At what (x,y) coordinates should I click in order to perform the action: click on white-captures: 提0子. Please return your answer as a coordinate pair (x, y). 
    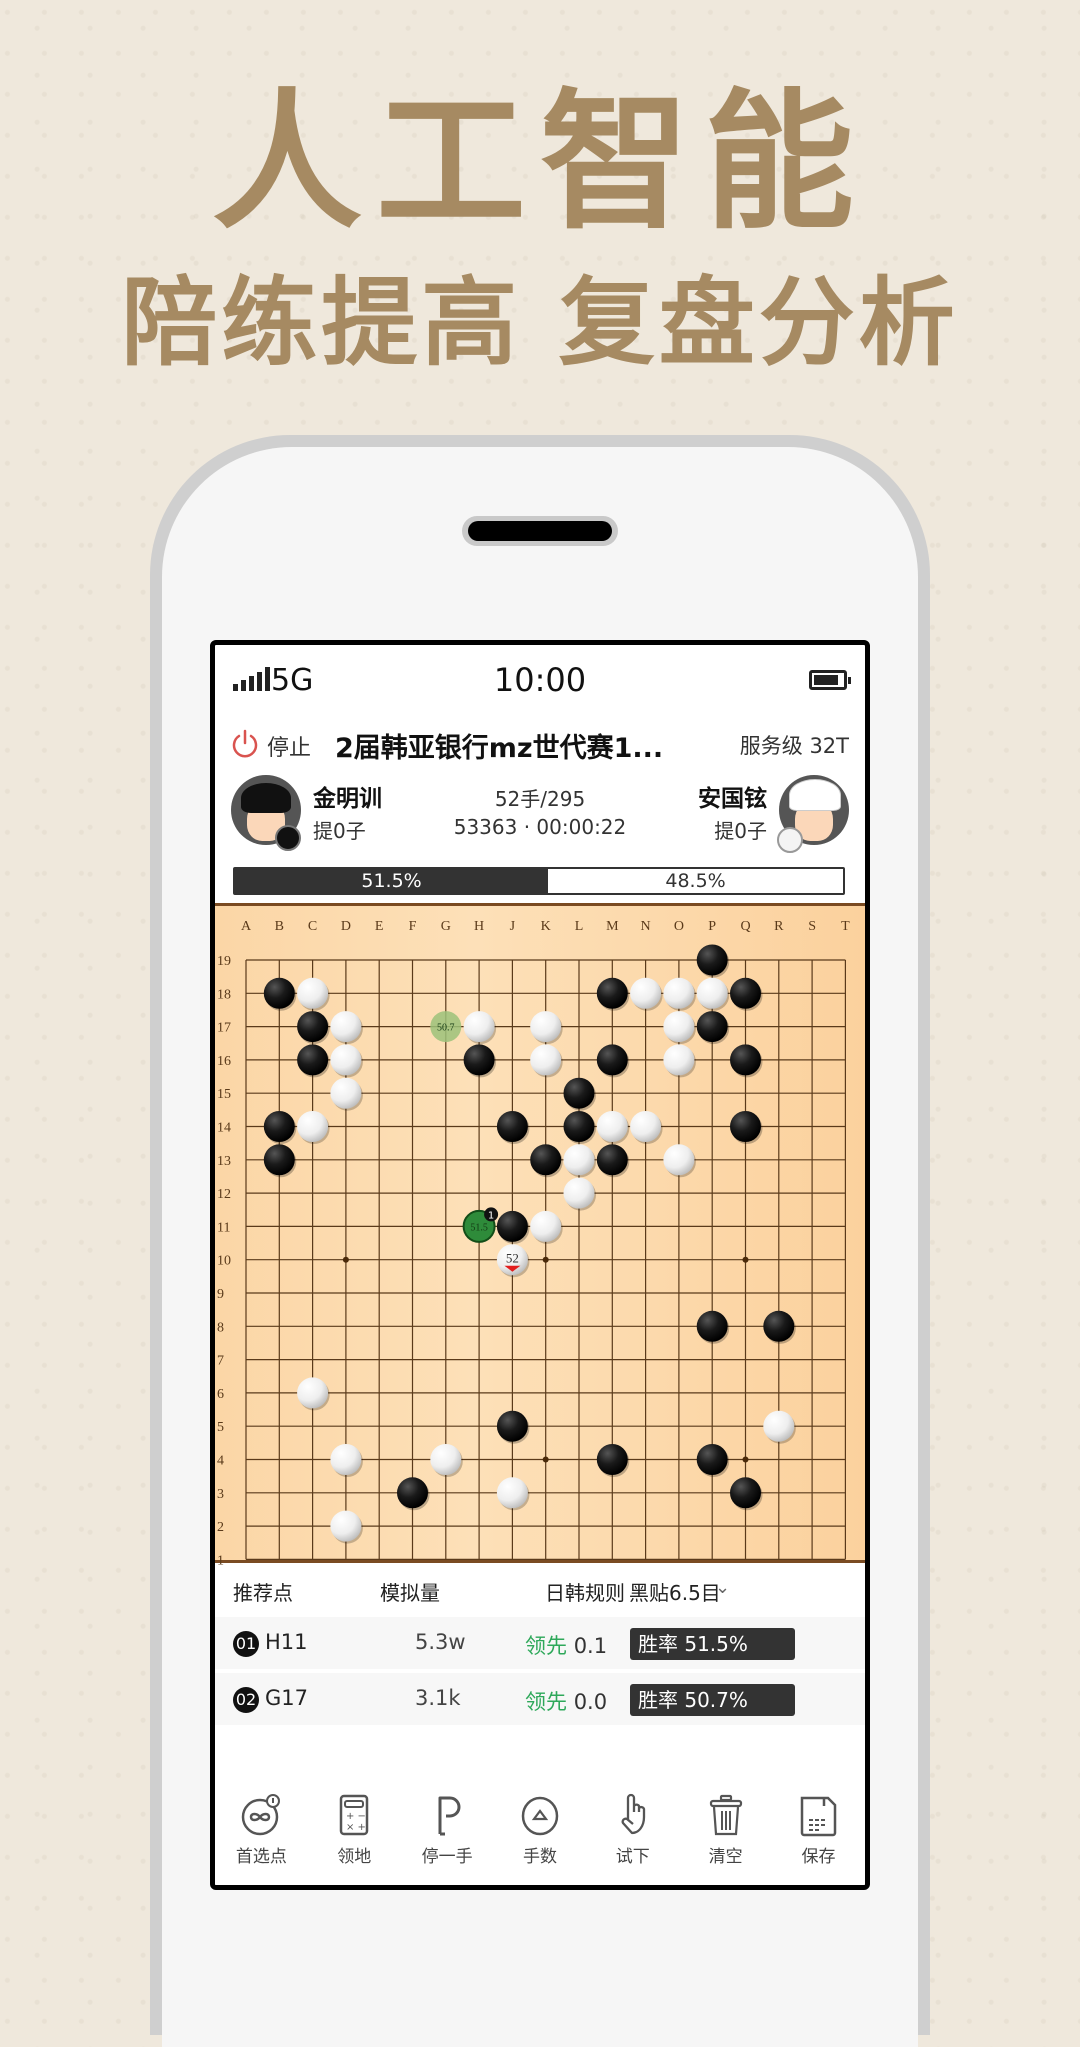
    Looking at the image, I should click on (740, 831).